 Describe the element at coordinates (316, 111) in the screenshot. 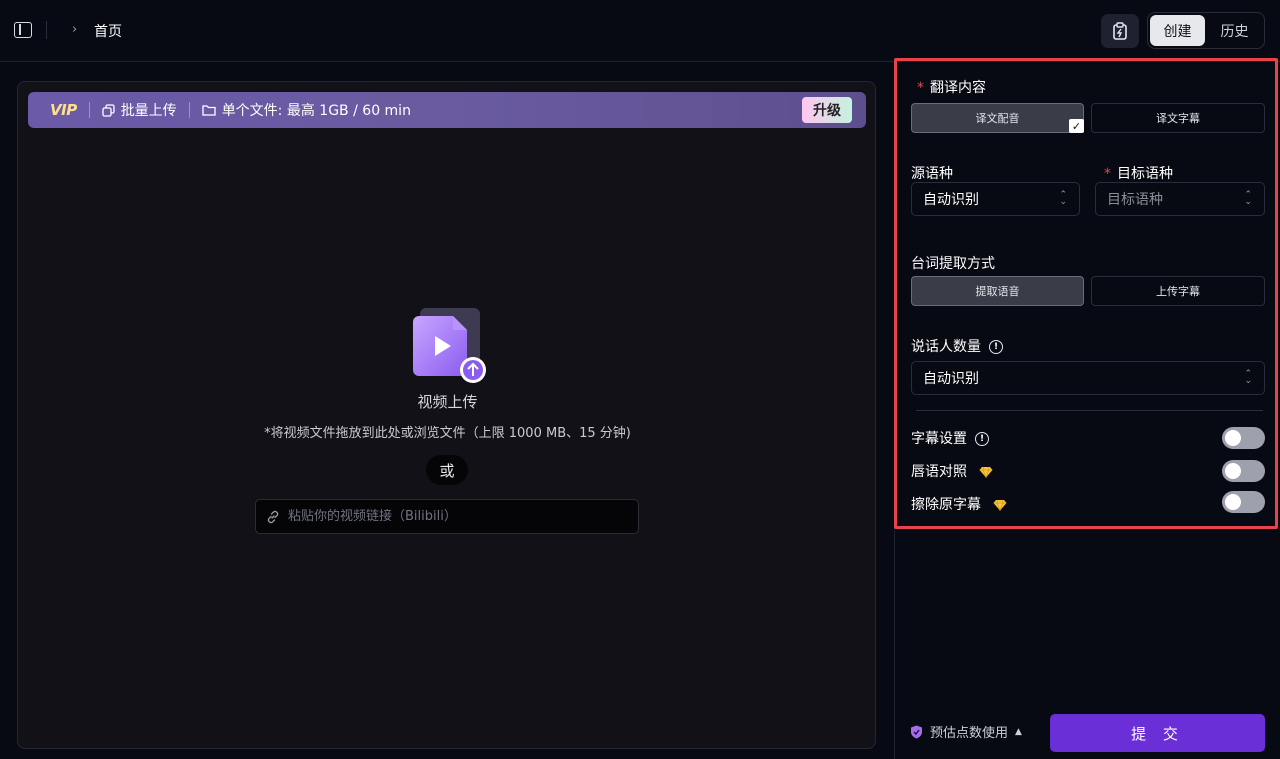

I see `file-limit-label: 单个文件: 最高 1GB / 60 min` at that location.